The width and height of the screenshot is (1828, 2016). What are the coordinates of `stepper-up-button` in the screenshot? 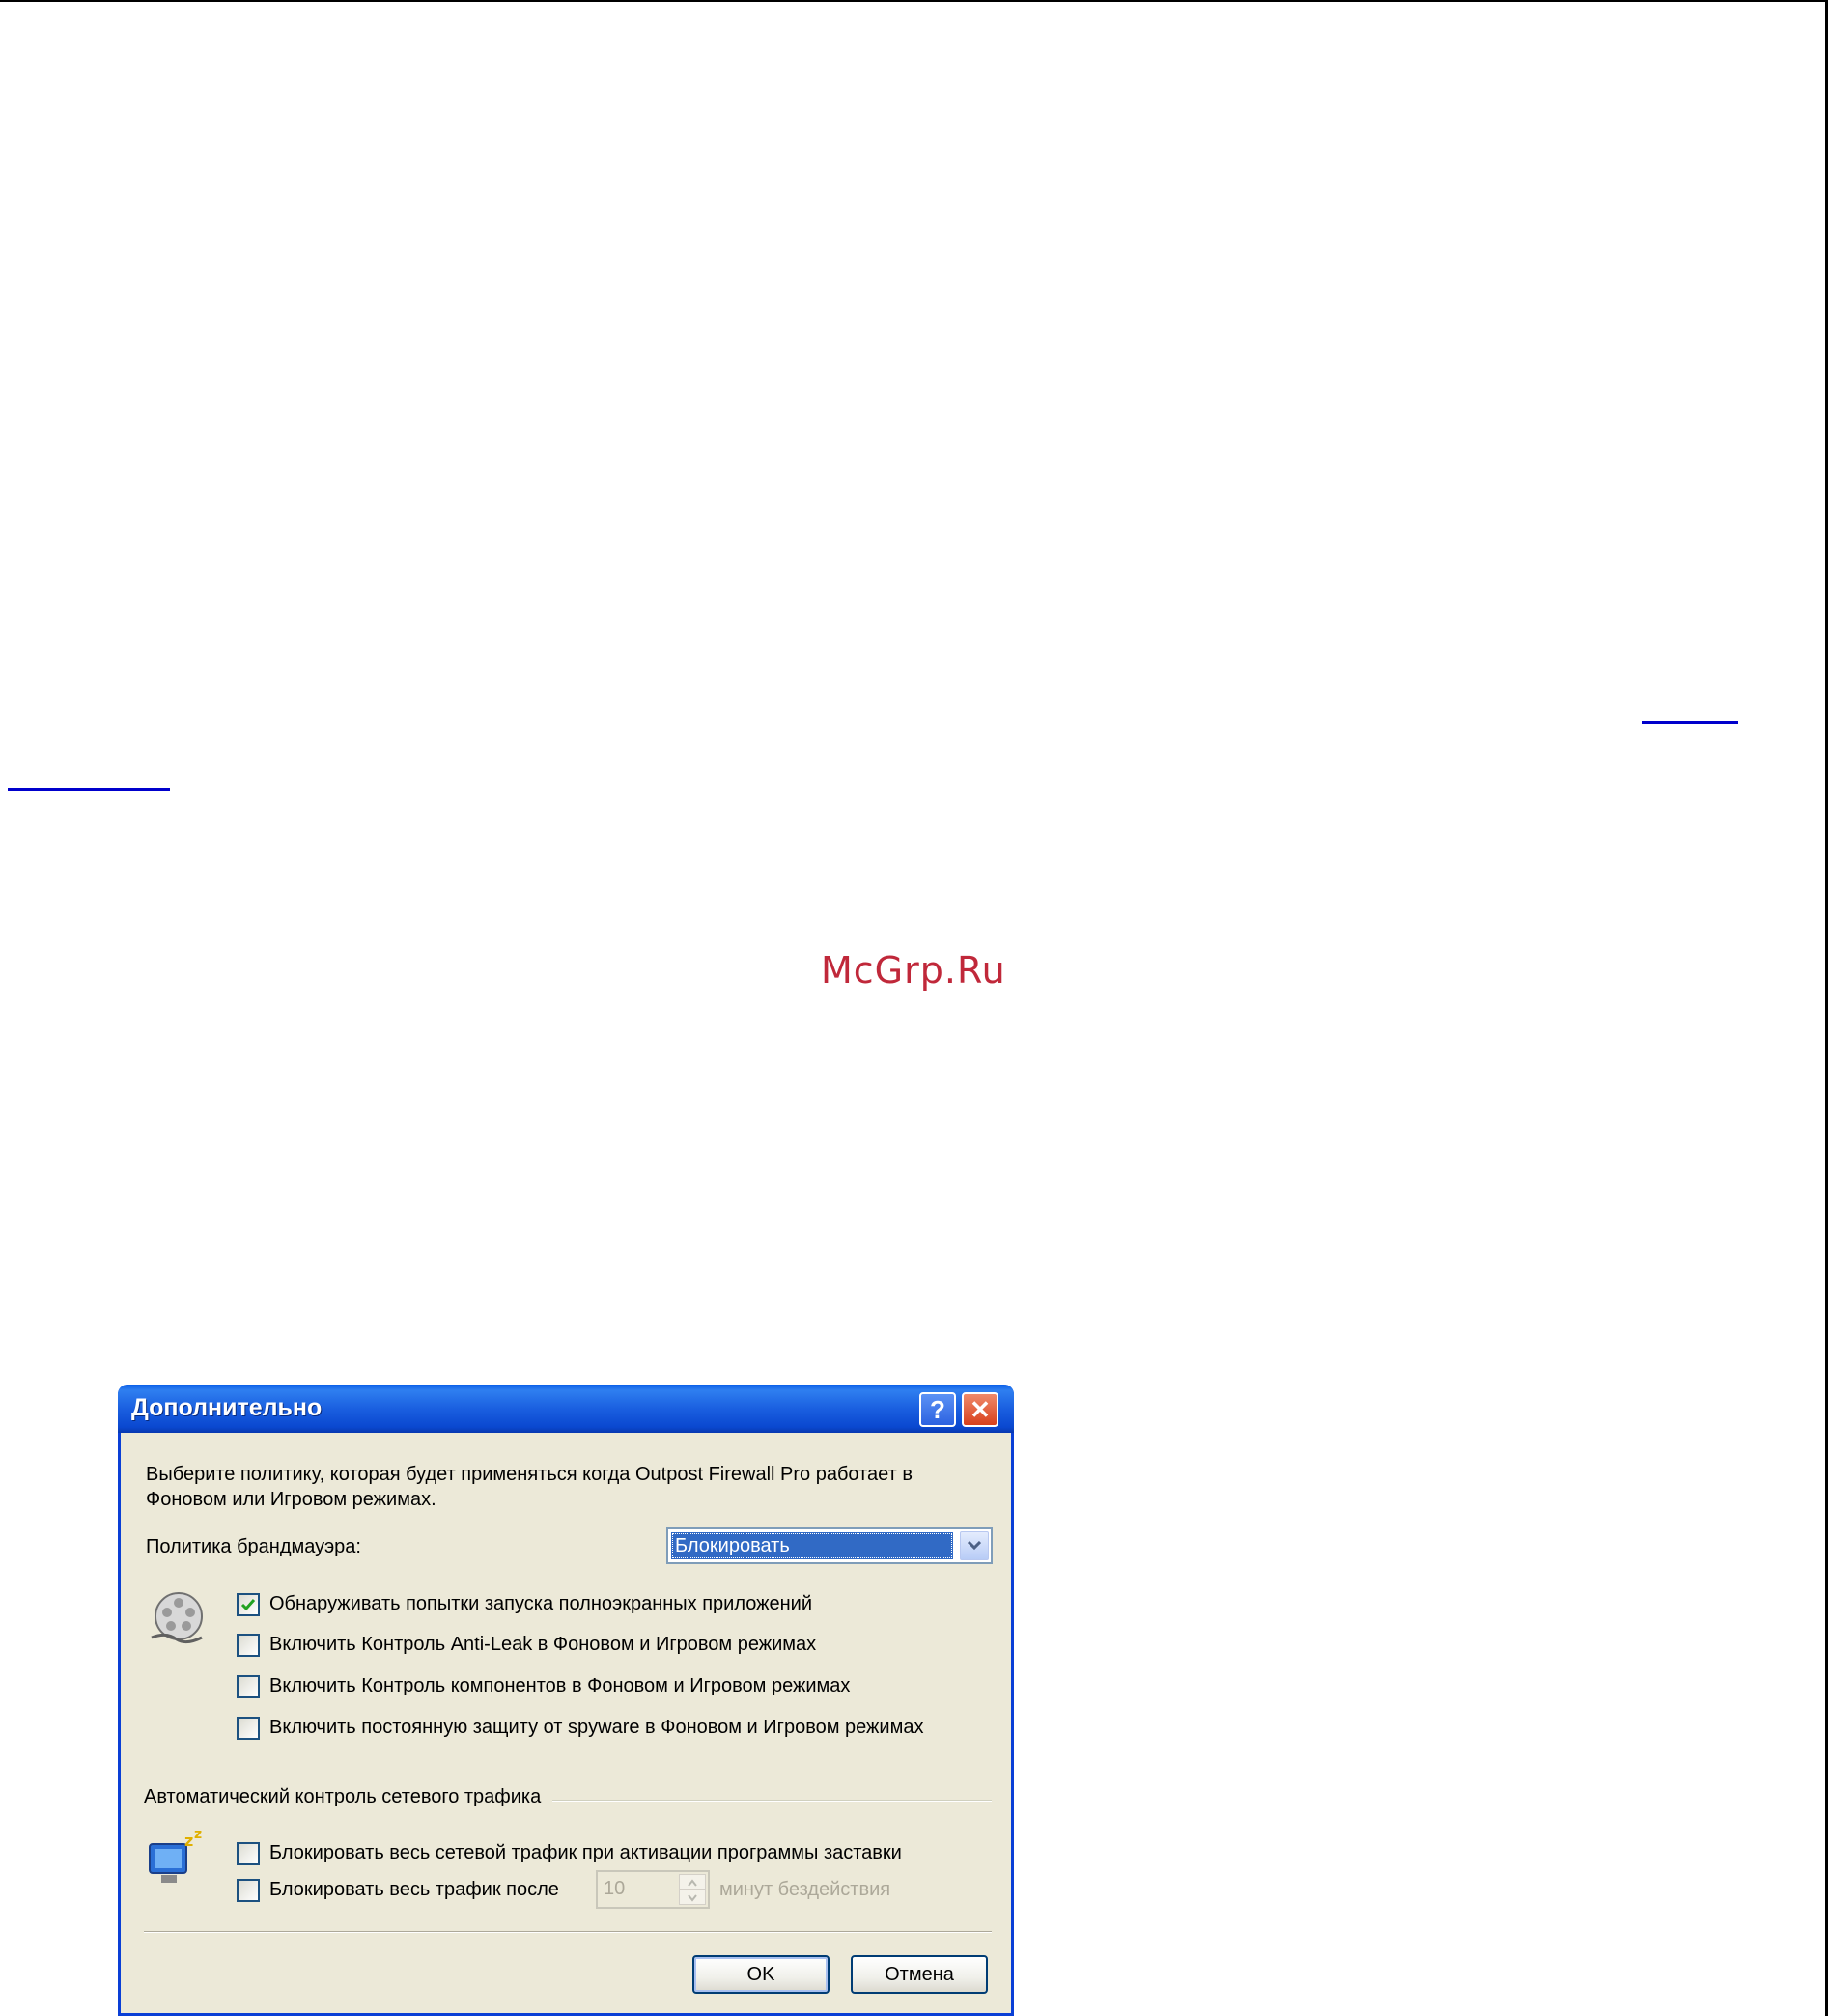 It's located at (692, 1882).